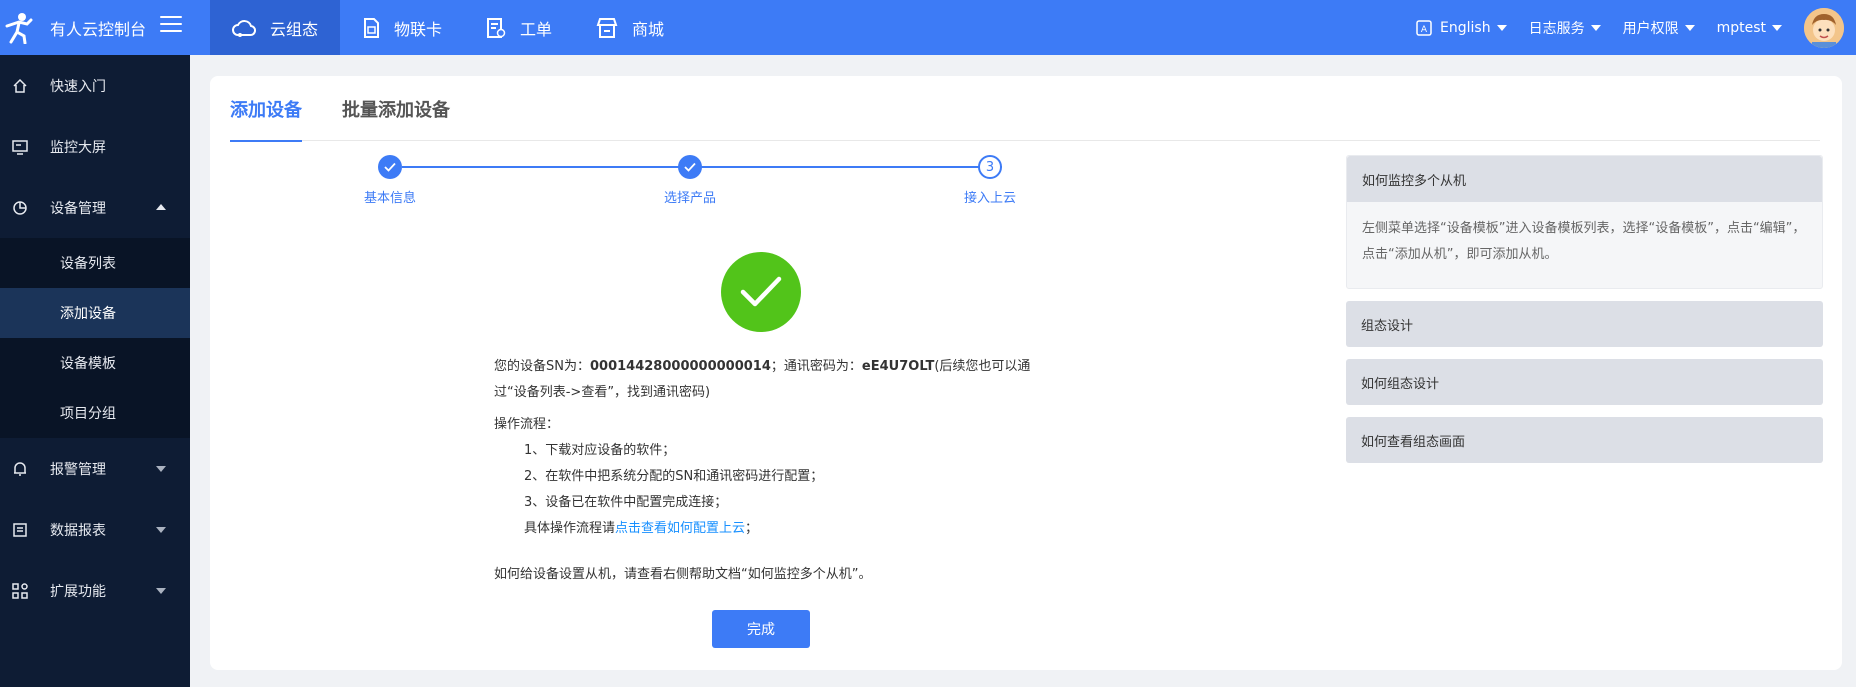  I want to click on caret-up-icon, so click(161, 207).